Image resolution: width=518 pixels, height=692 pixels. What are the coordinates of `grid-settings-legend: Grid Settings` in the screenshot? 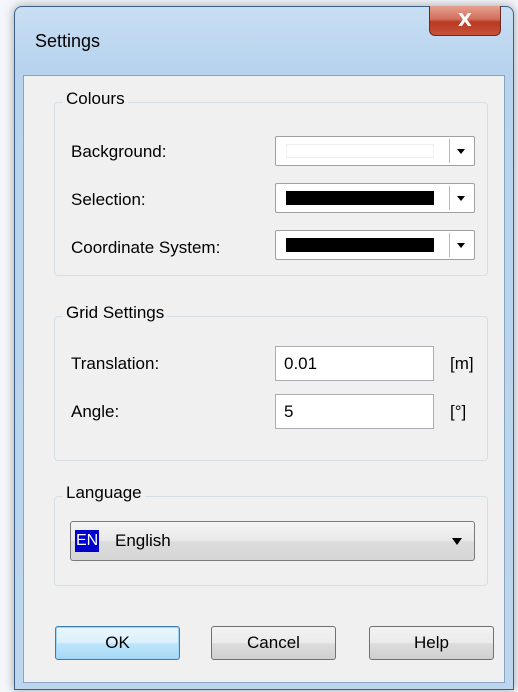 It's located at (115, 313).